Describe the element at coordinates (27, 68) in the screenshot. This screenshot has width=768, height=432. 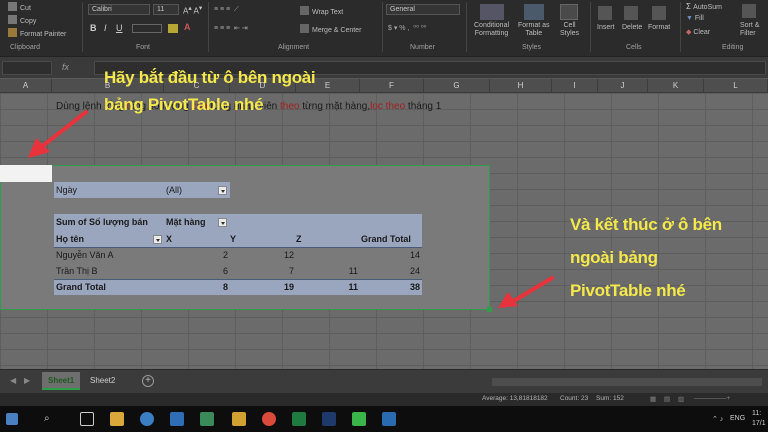
I see `name-box` at that location.